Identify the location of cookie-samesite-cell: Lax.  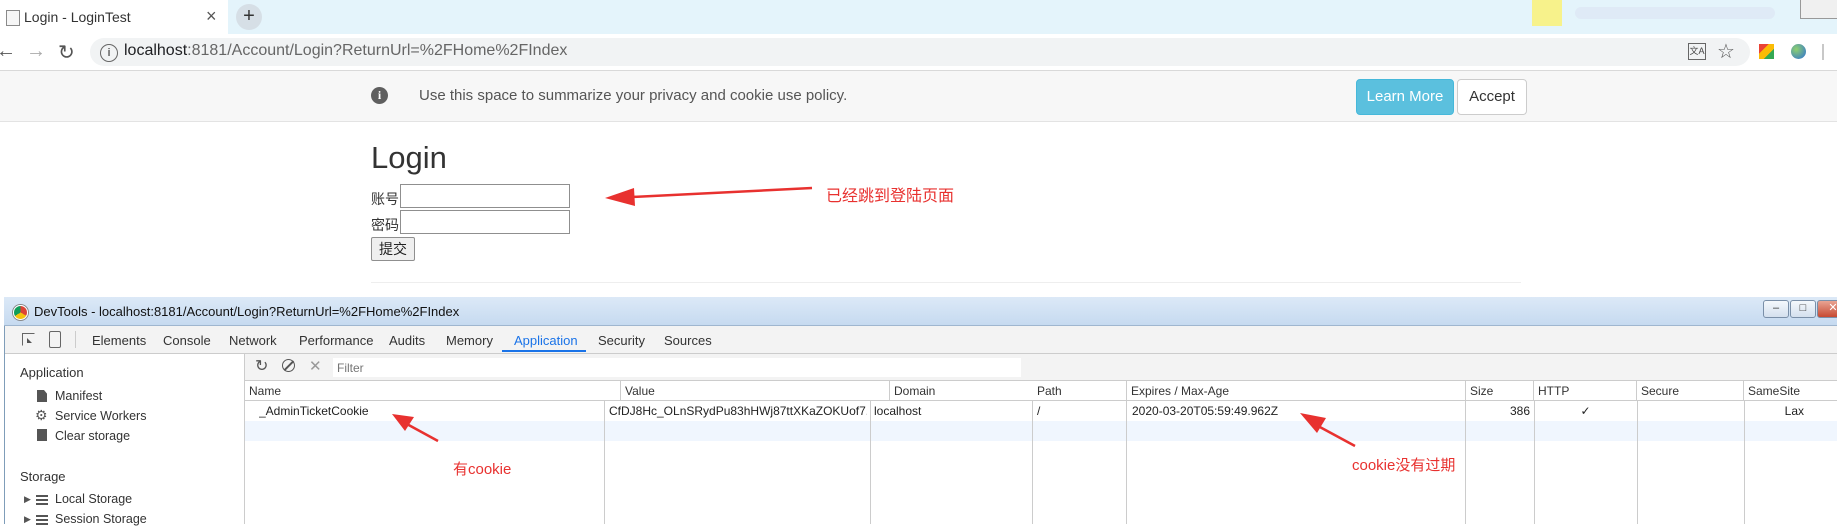
(1794, 411).